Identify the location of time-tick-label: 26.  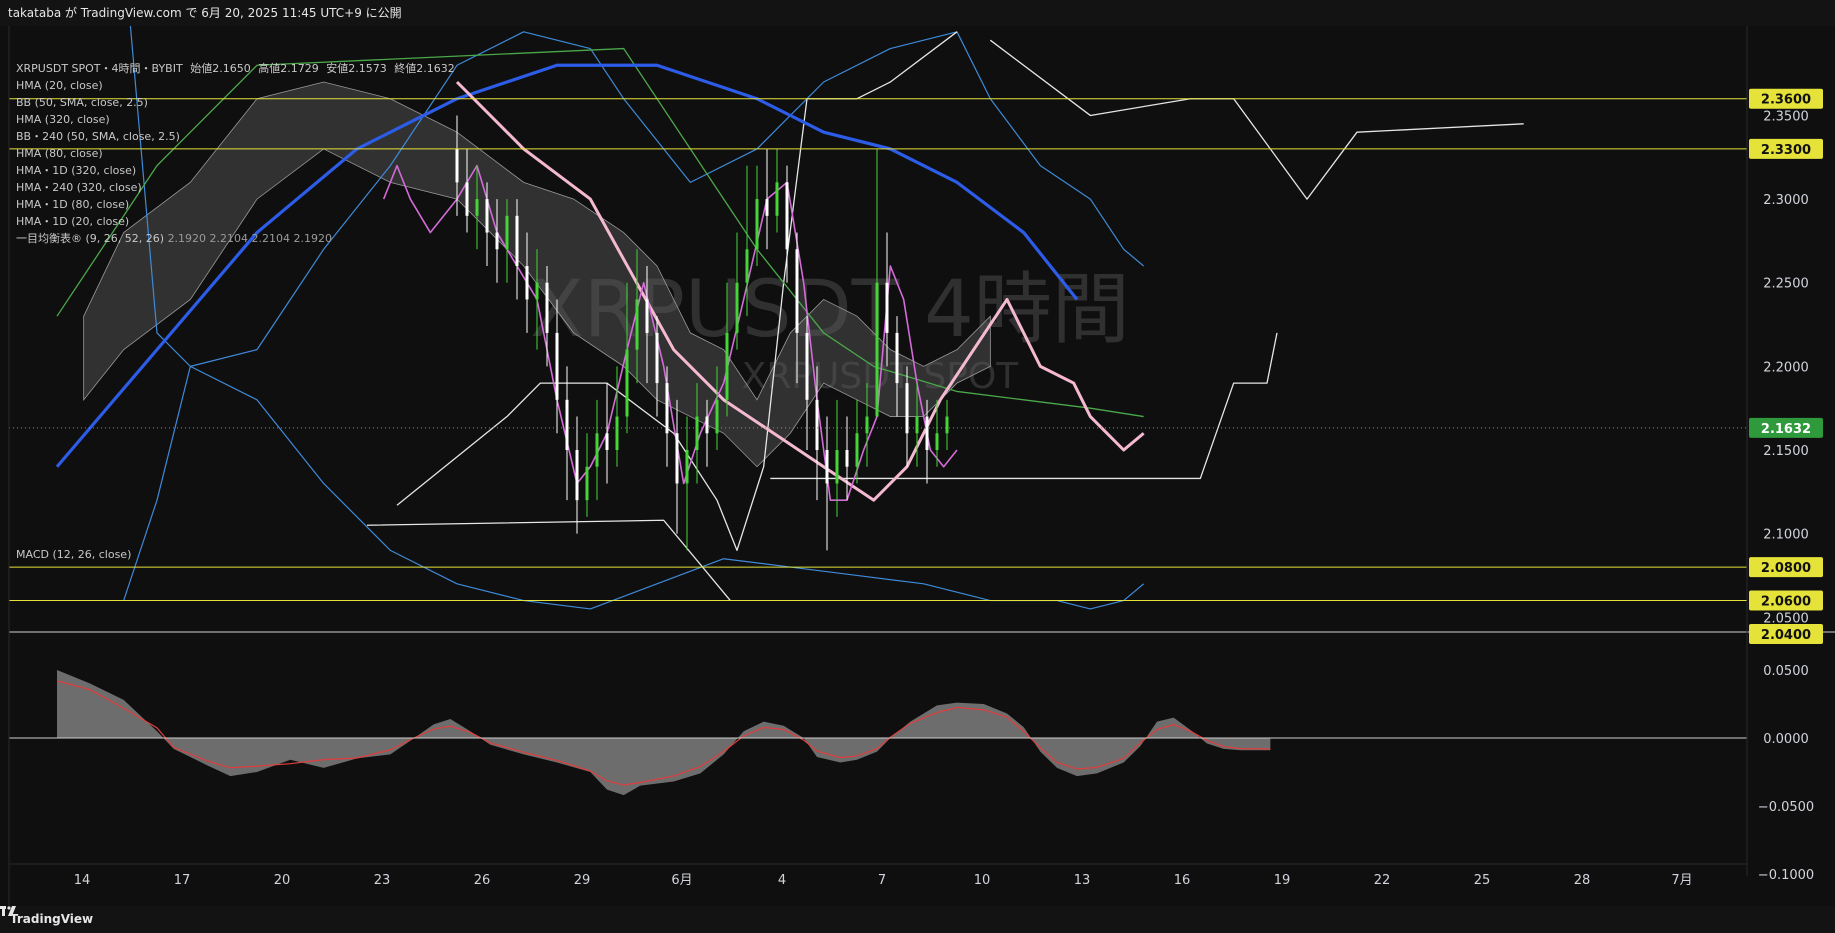
(482, 880).